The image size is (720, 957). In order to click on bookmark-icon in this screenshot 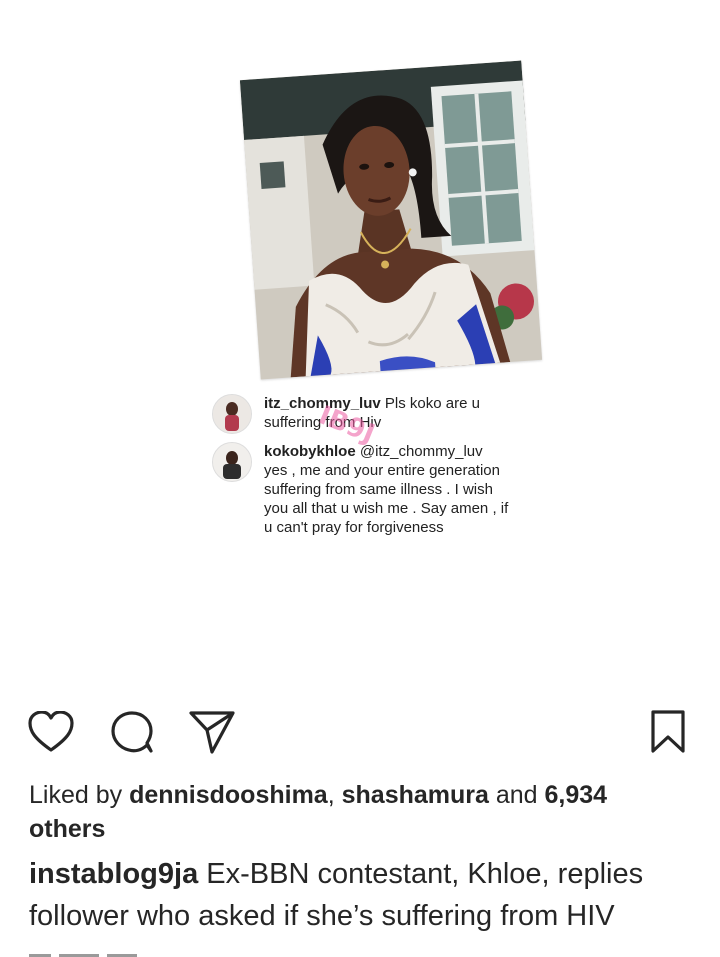, I will do `click(668, 732)`.